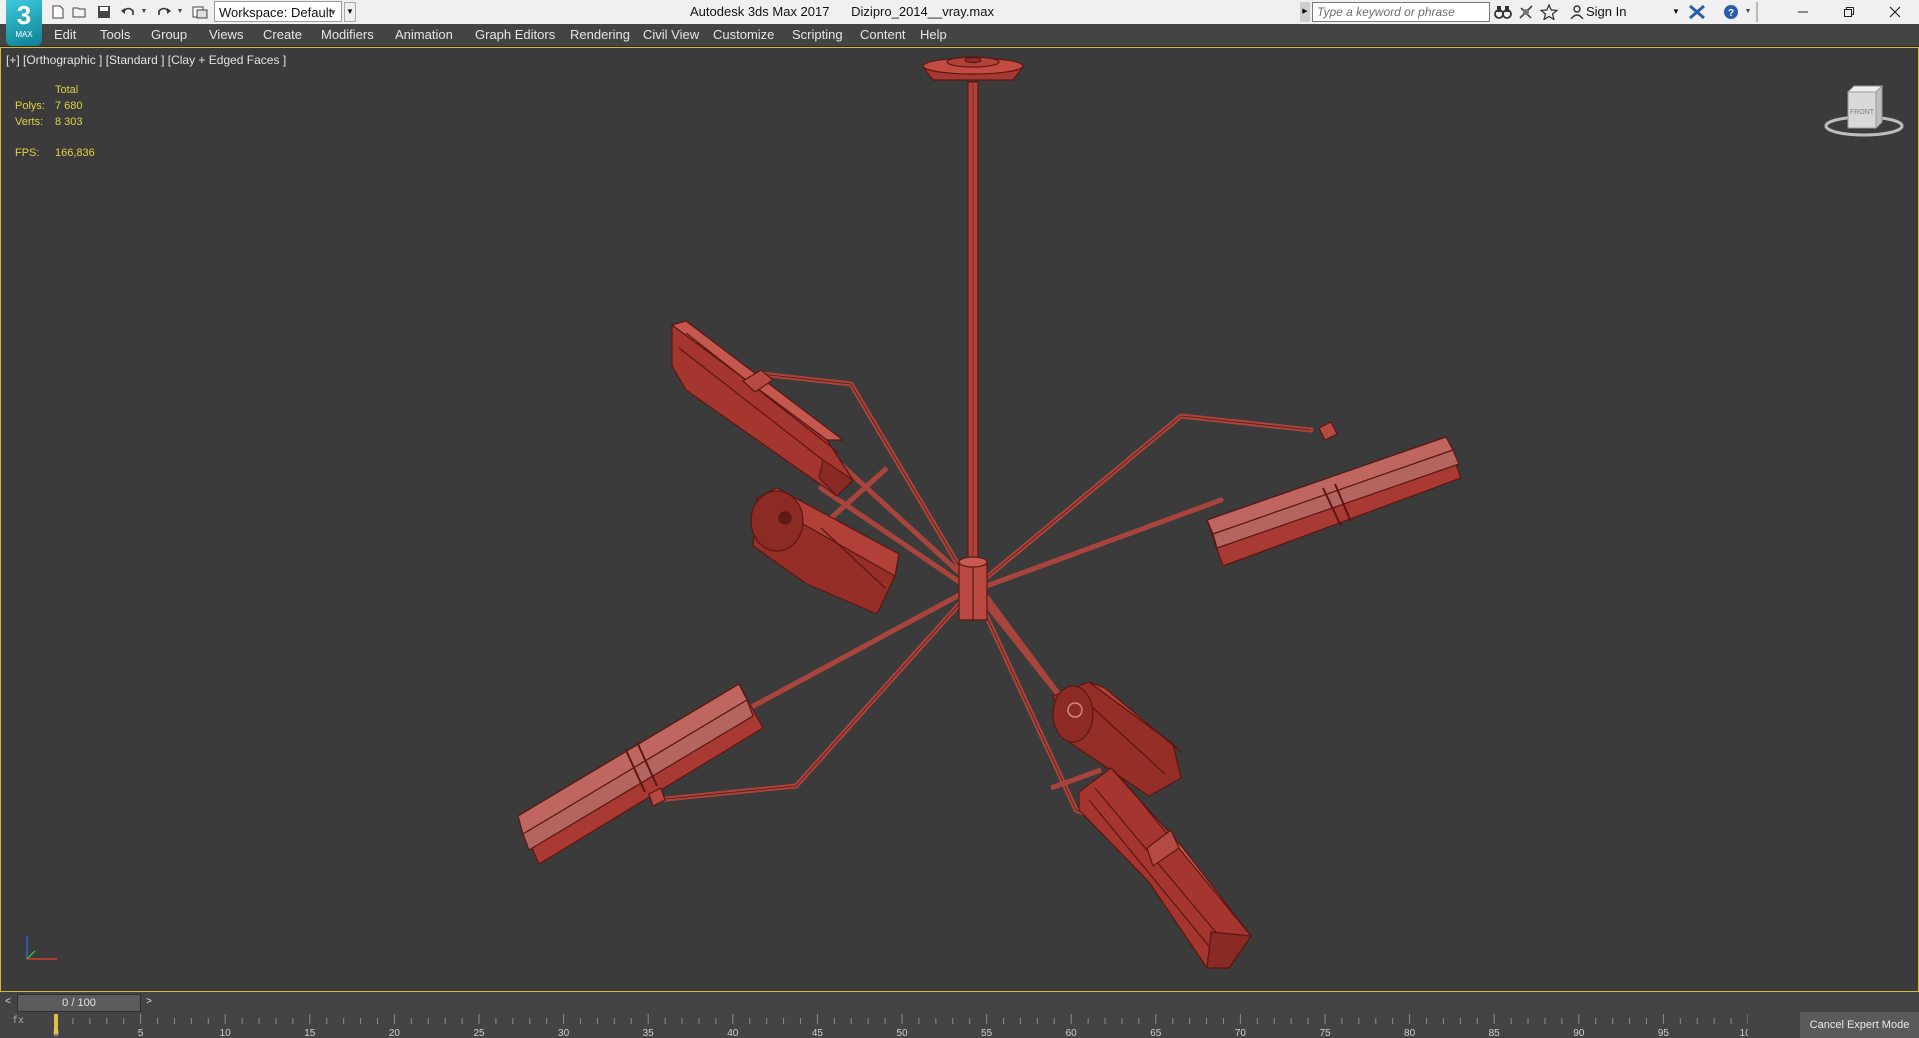  I want to click on track-bar-ticks, so click(901, 1019).